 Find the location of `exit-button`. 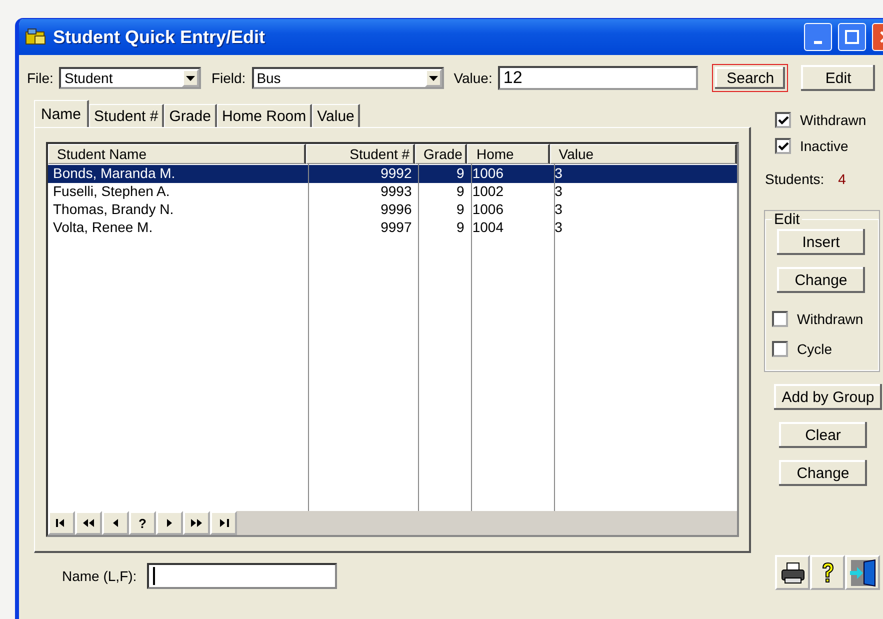

exit-button is located at coordinates (862, 572).